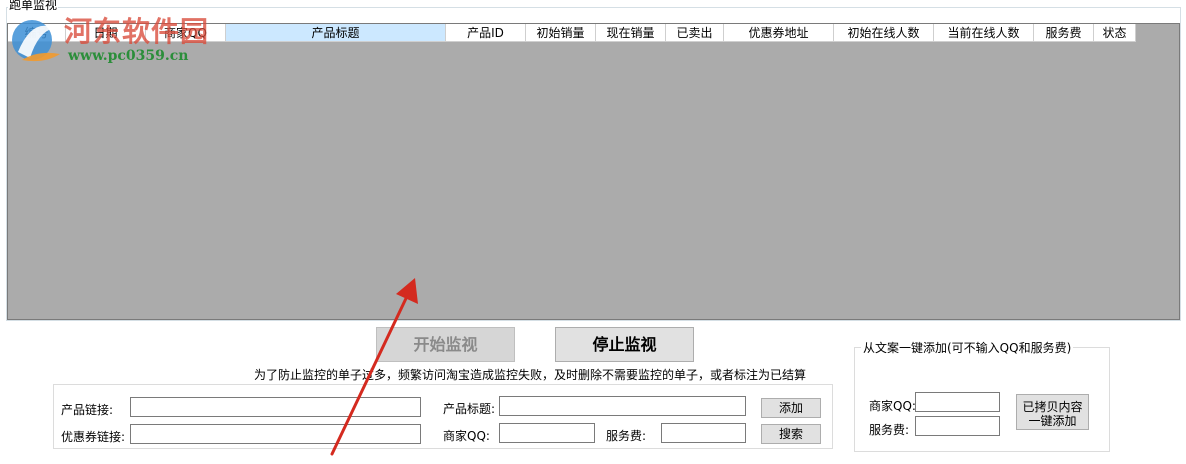  What do you see at coordinates (703, 433) in the screenshot?
I see `service-fee-input` at bounding box center [703, 433].